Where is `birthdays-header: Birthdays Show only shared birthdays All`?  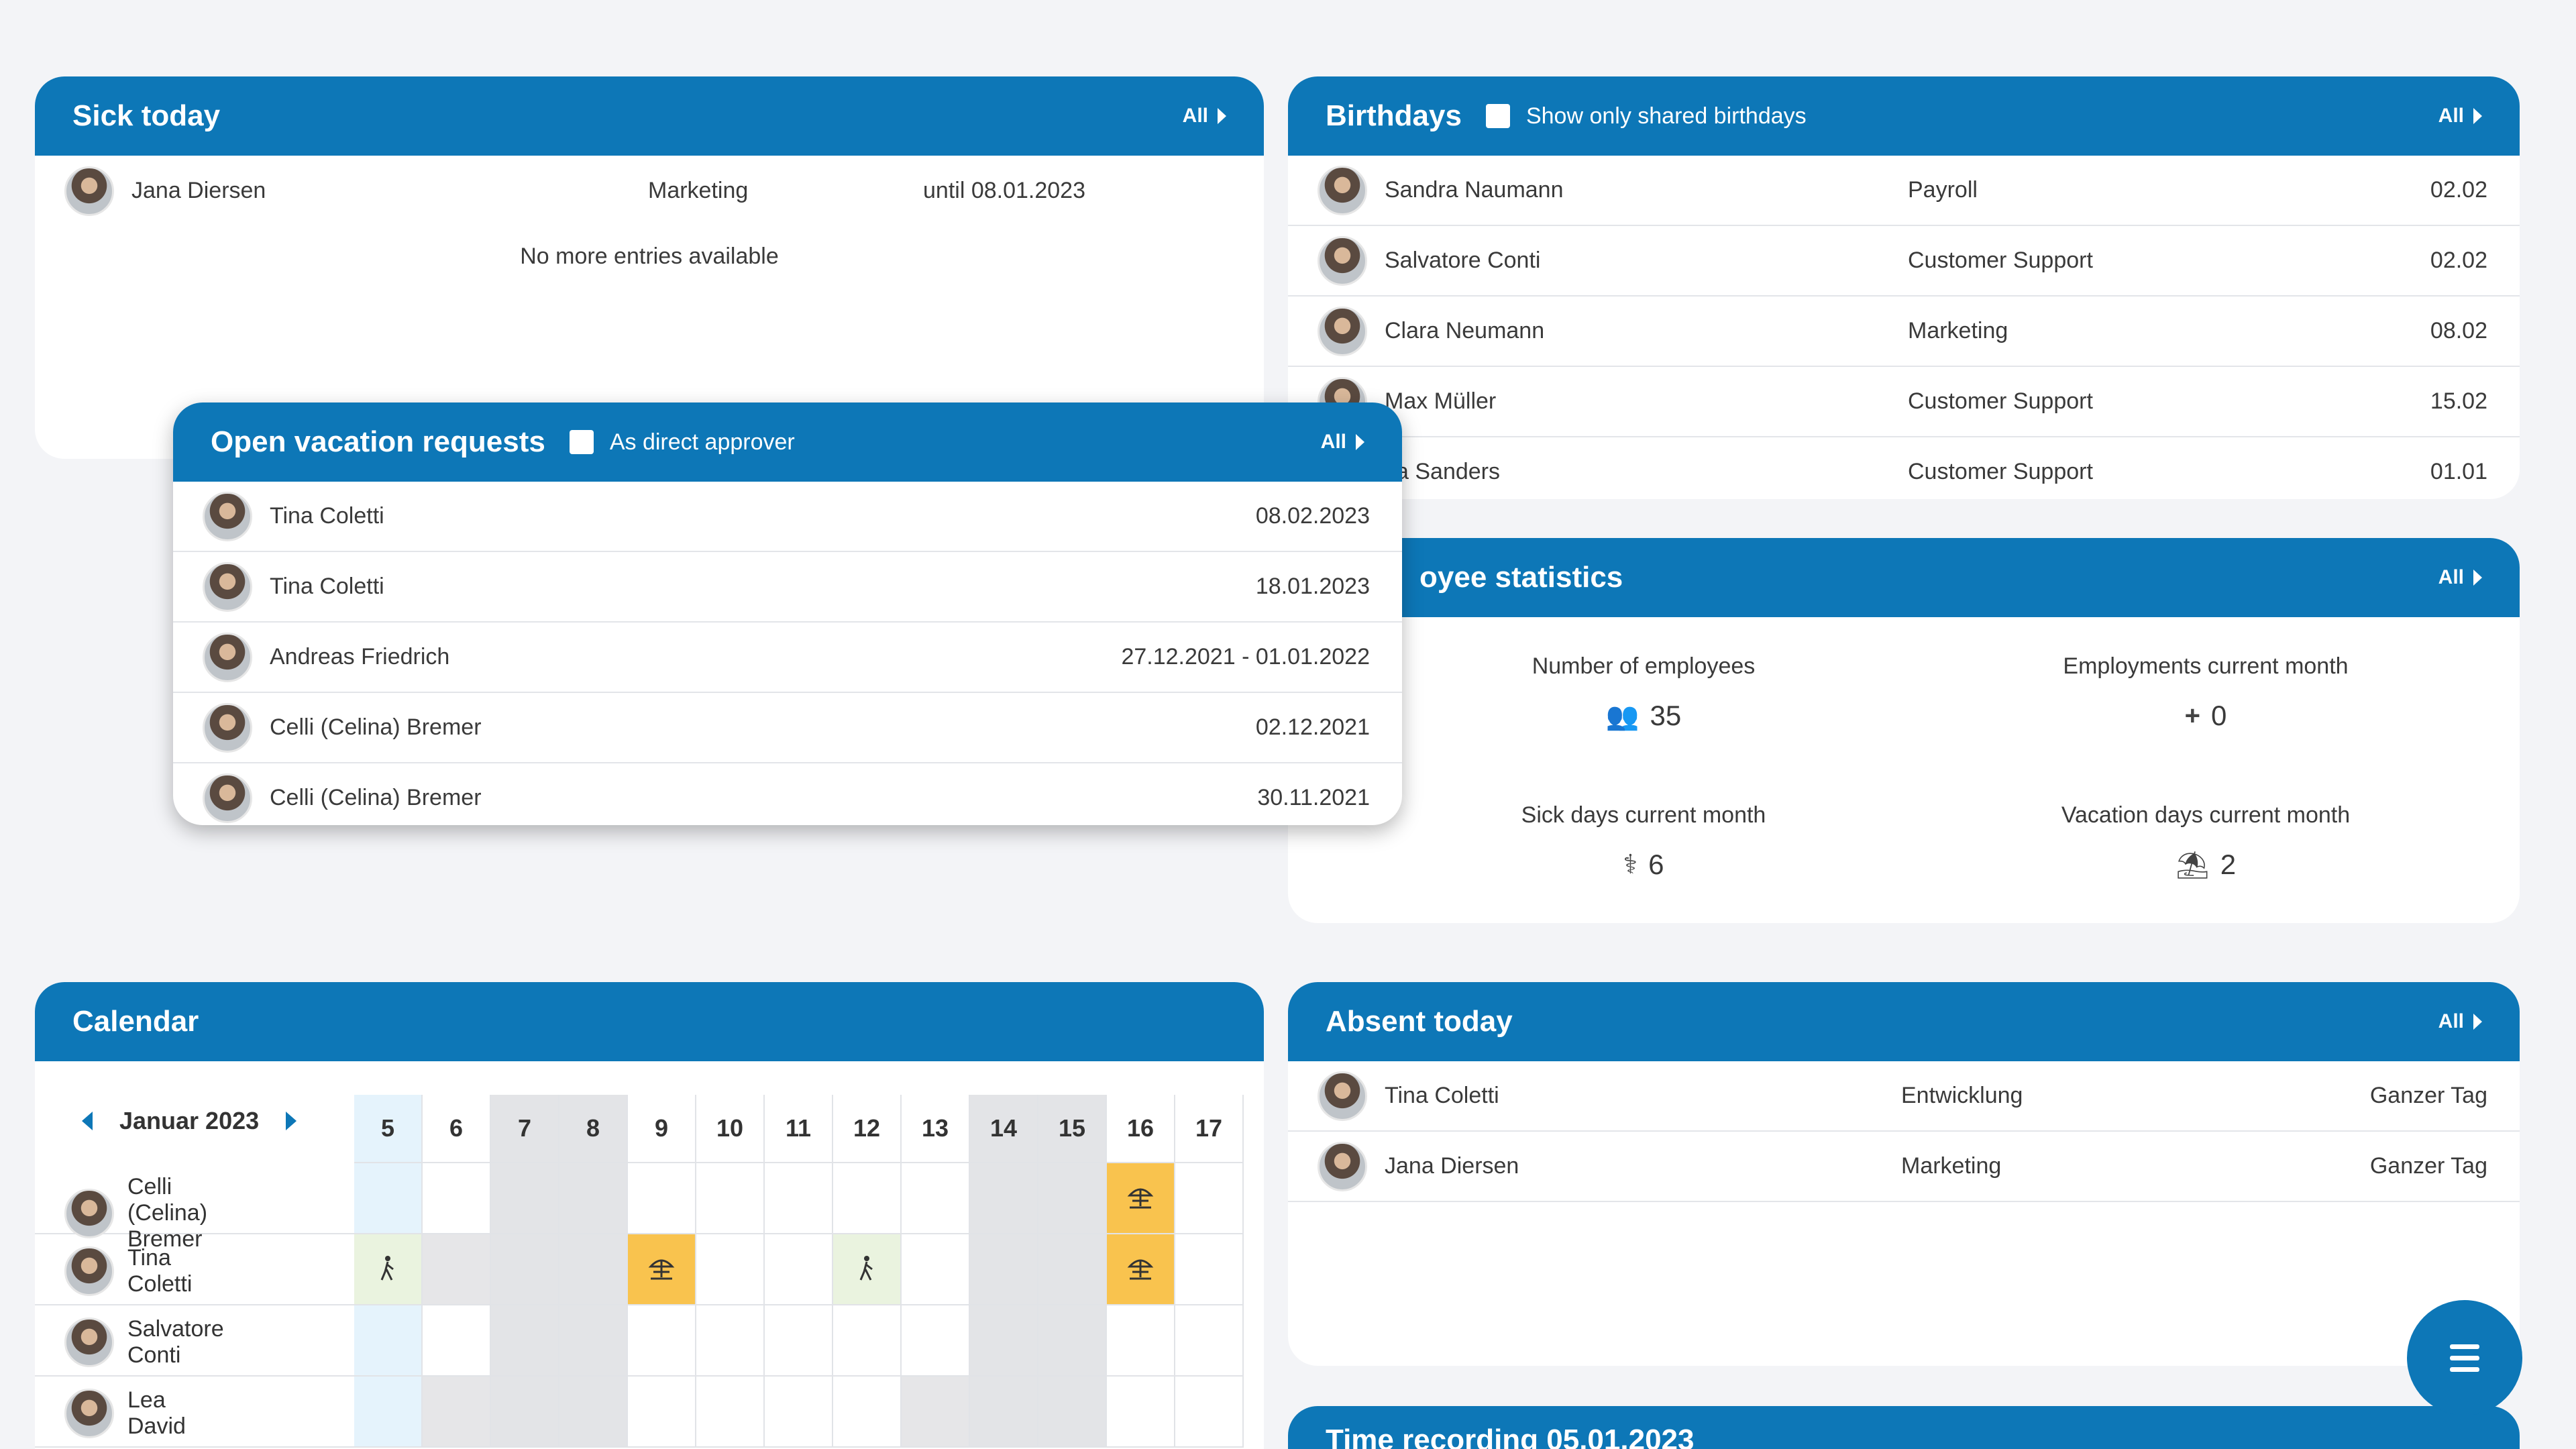 birthdays-header: Birthdays Show only shared birthdays All is located at coordinates (1904, 116).